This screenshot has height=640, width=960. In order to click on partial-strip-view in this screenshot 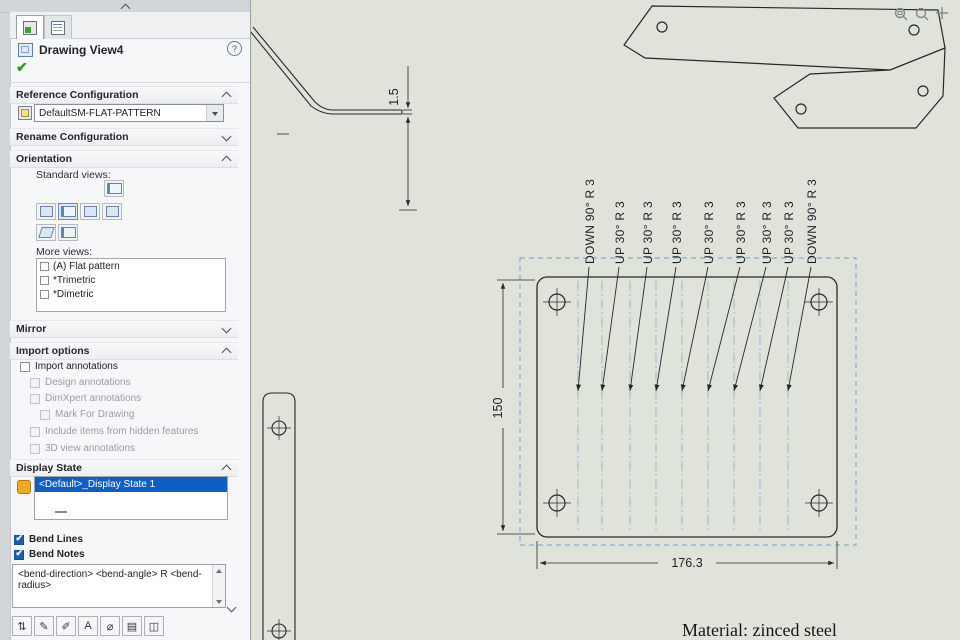, I will do `click(279, 516)`.